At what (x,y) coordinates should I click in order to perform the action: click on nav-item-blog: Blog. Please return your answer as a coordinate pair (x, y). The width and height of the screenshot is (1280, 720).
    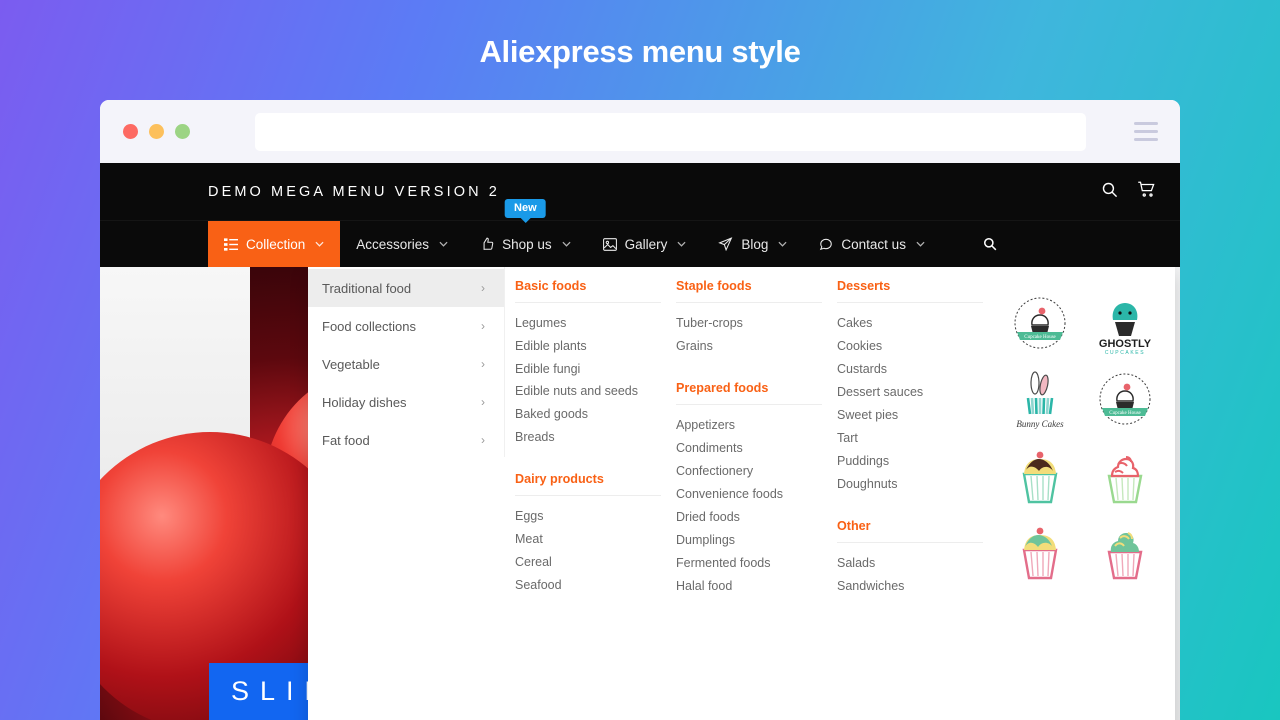
    Looking at the image, I should click on (752, 244).